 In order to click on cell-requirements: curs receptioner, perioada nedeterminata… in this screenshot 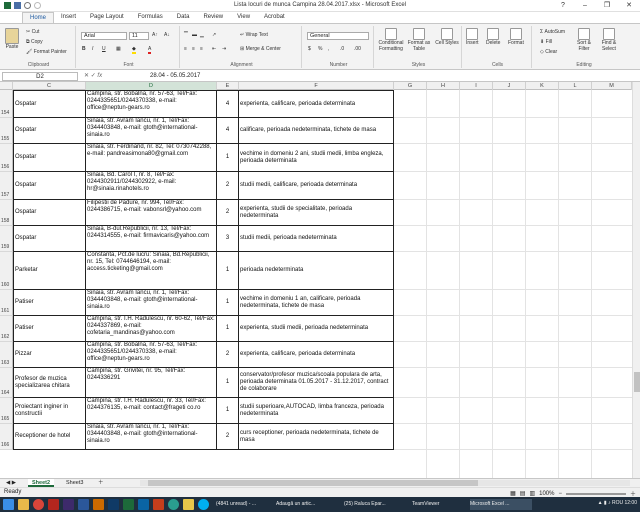, I will do `click(316, 437)`.